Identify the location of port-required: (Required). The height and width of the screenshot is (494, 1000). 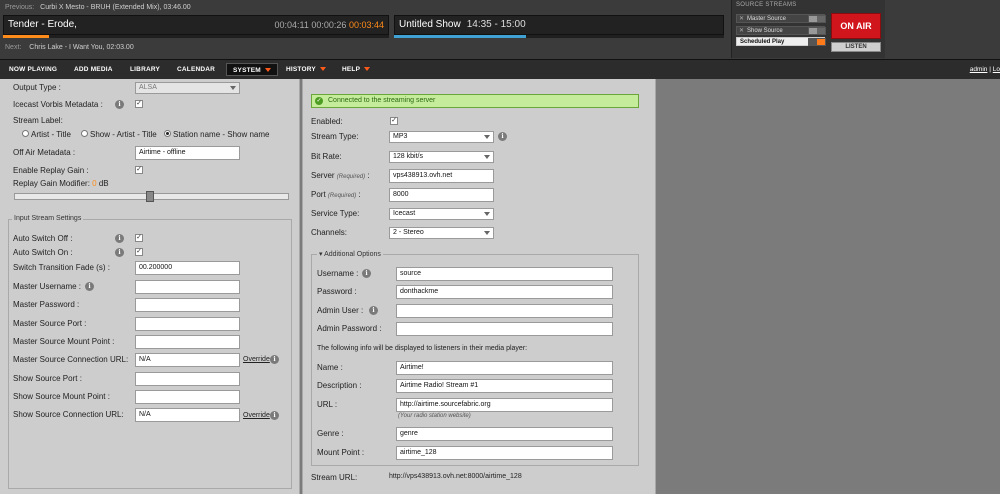
(342, 196).